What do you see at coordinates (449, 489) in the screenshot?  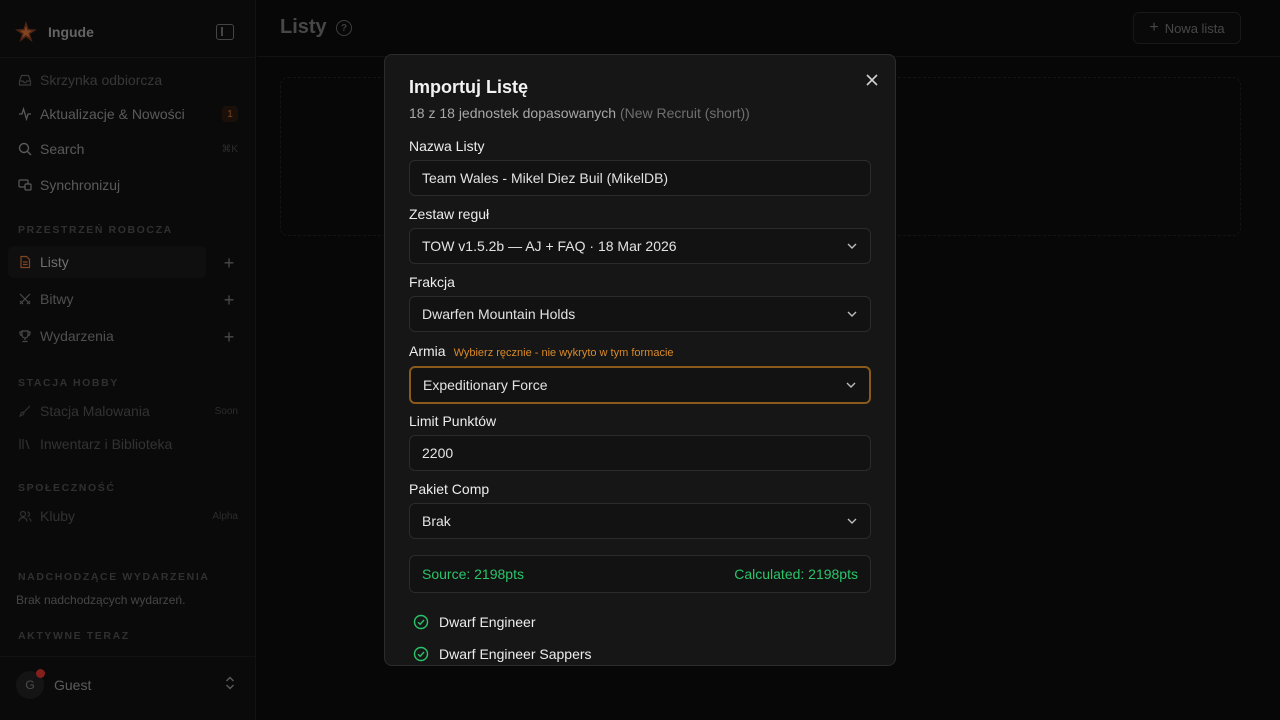 I see `comp-pack-label: Pakiet Comp` at bounding box center [449, 489].